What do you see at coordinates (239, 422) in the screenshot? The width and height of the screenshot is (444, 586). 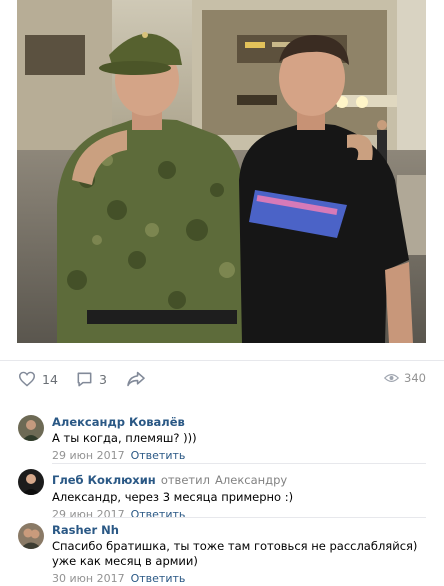 I see `comment-author: Александр Ковалёв` at bounding box center [239, 422].